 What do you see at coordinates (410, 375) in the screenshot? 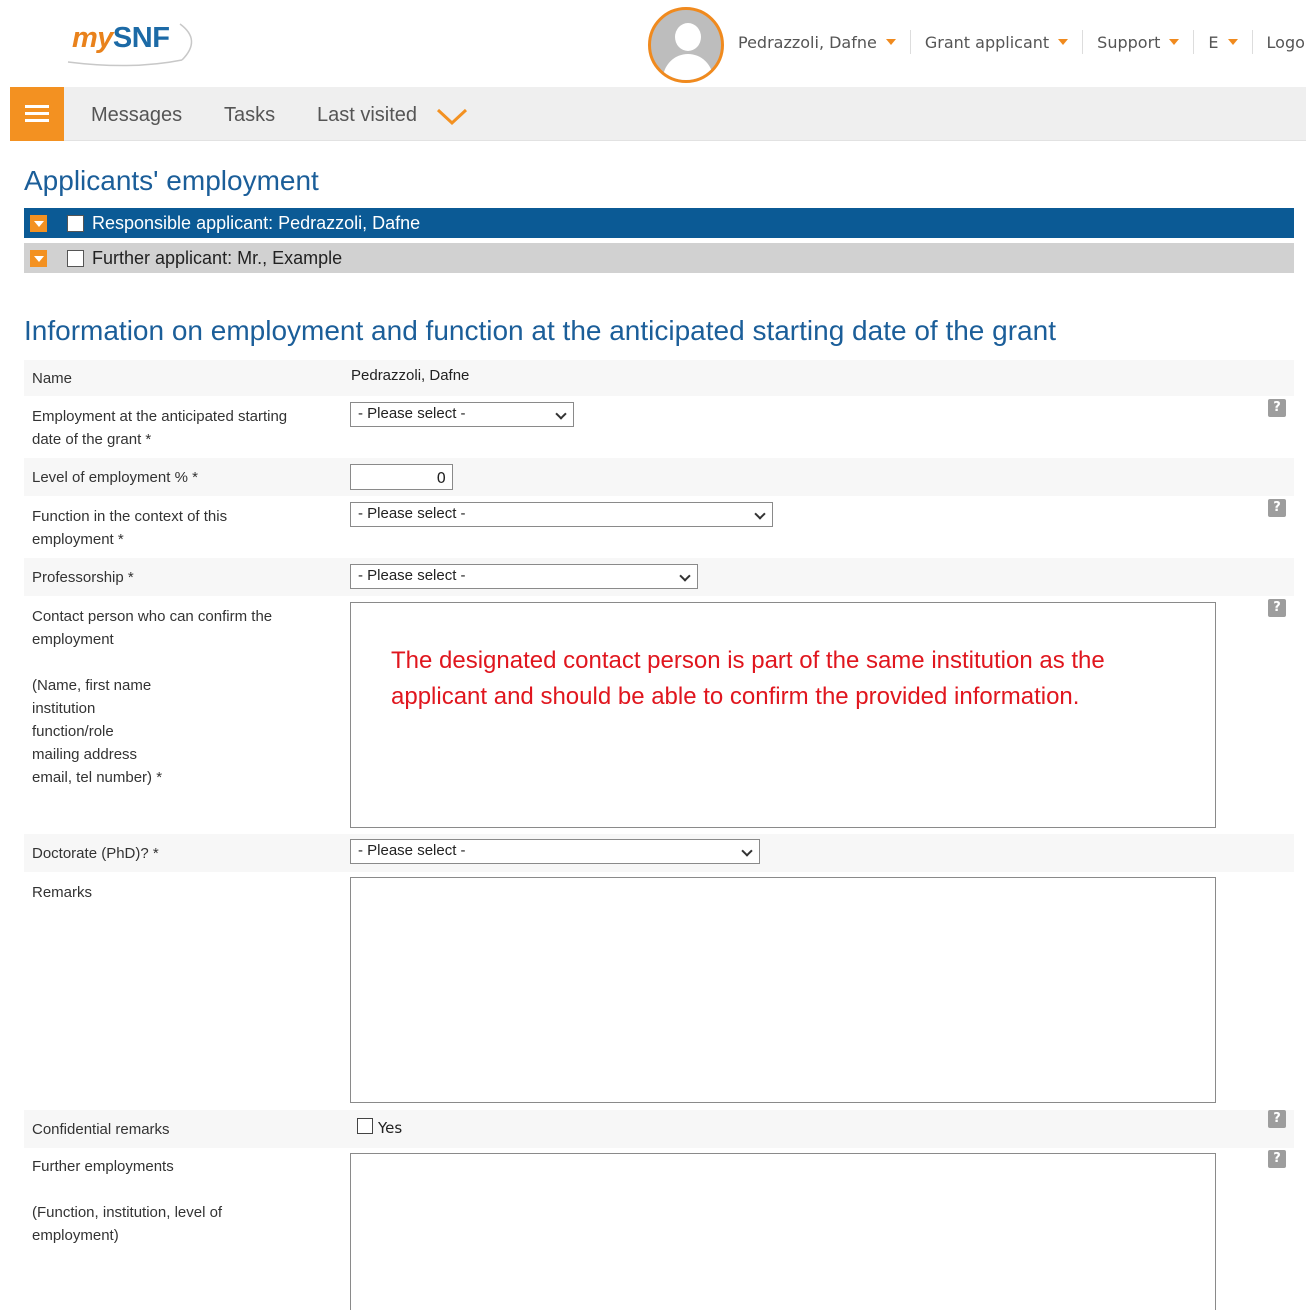
I see `name-value: Pedrazzoli, Dafne` at bounding box center [410, 375].